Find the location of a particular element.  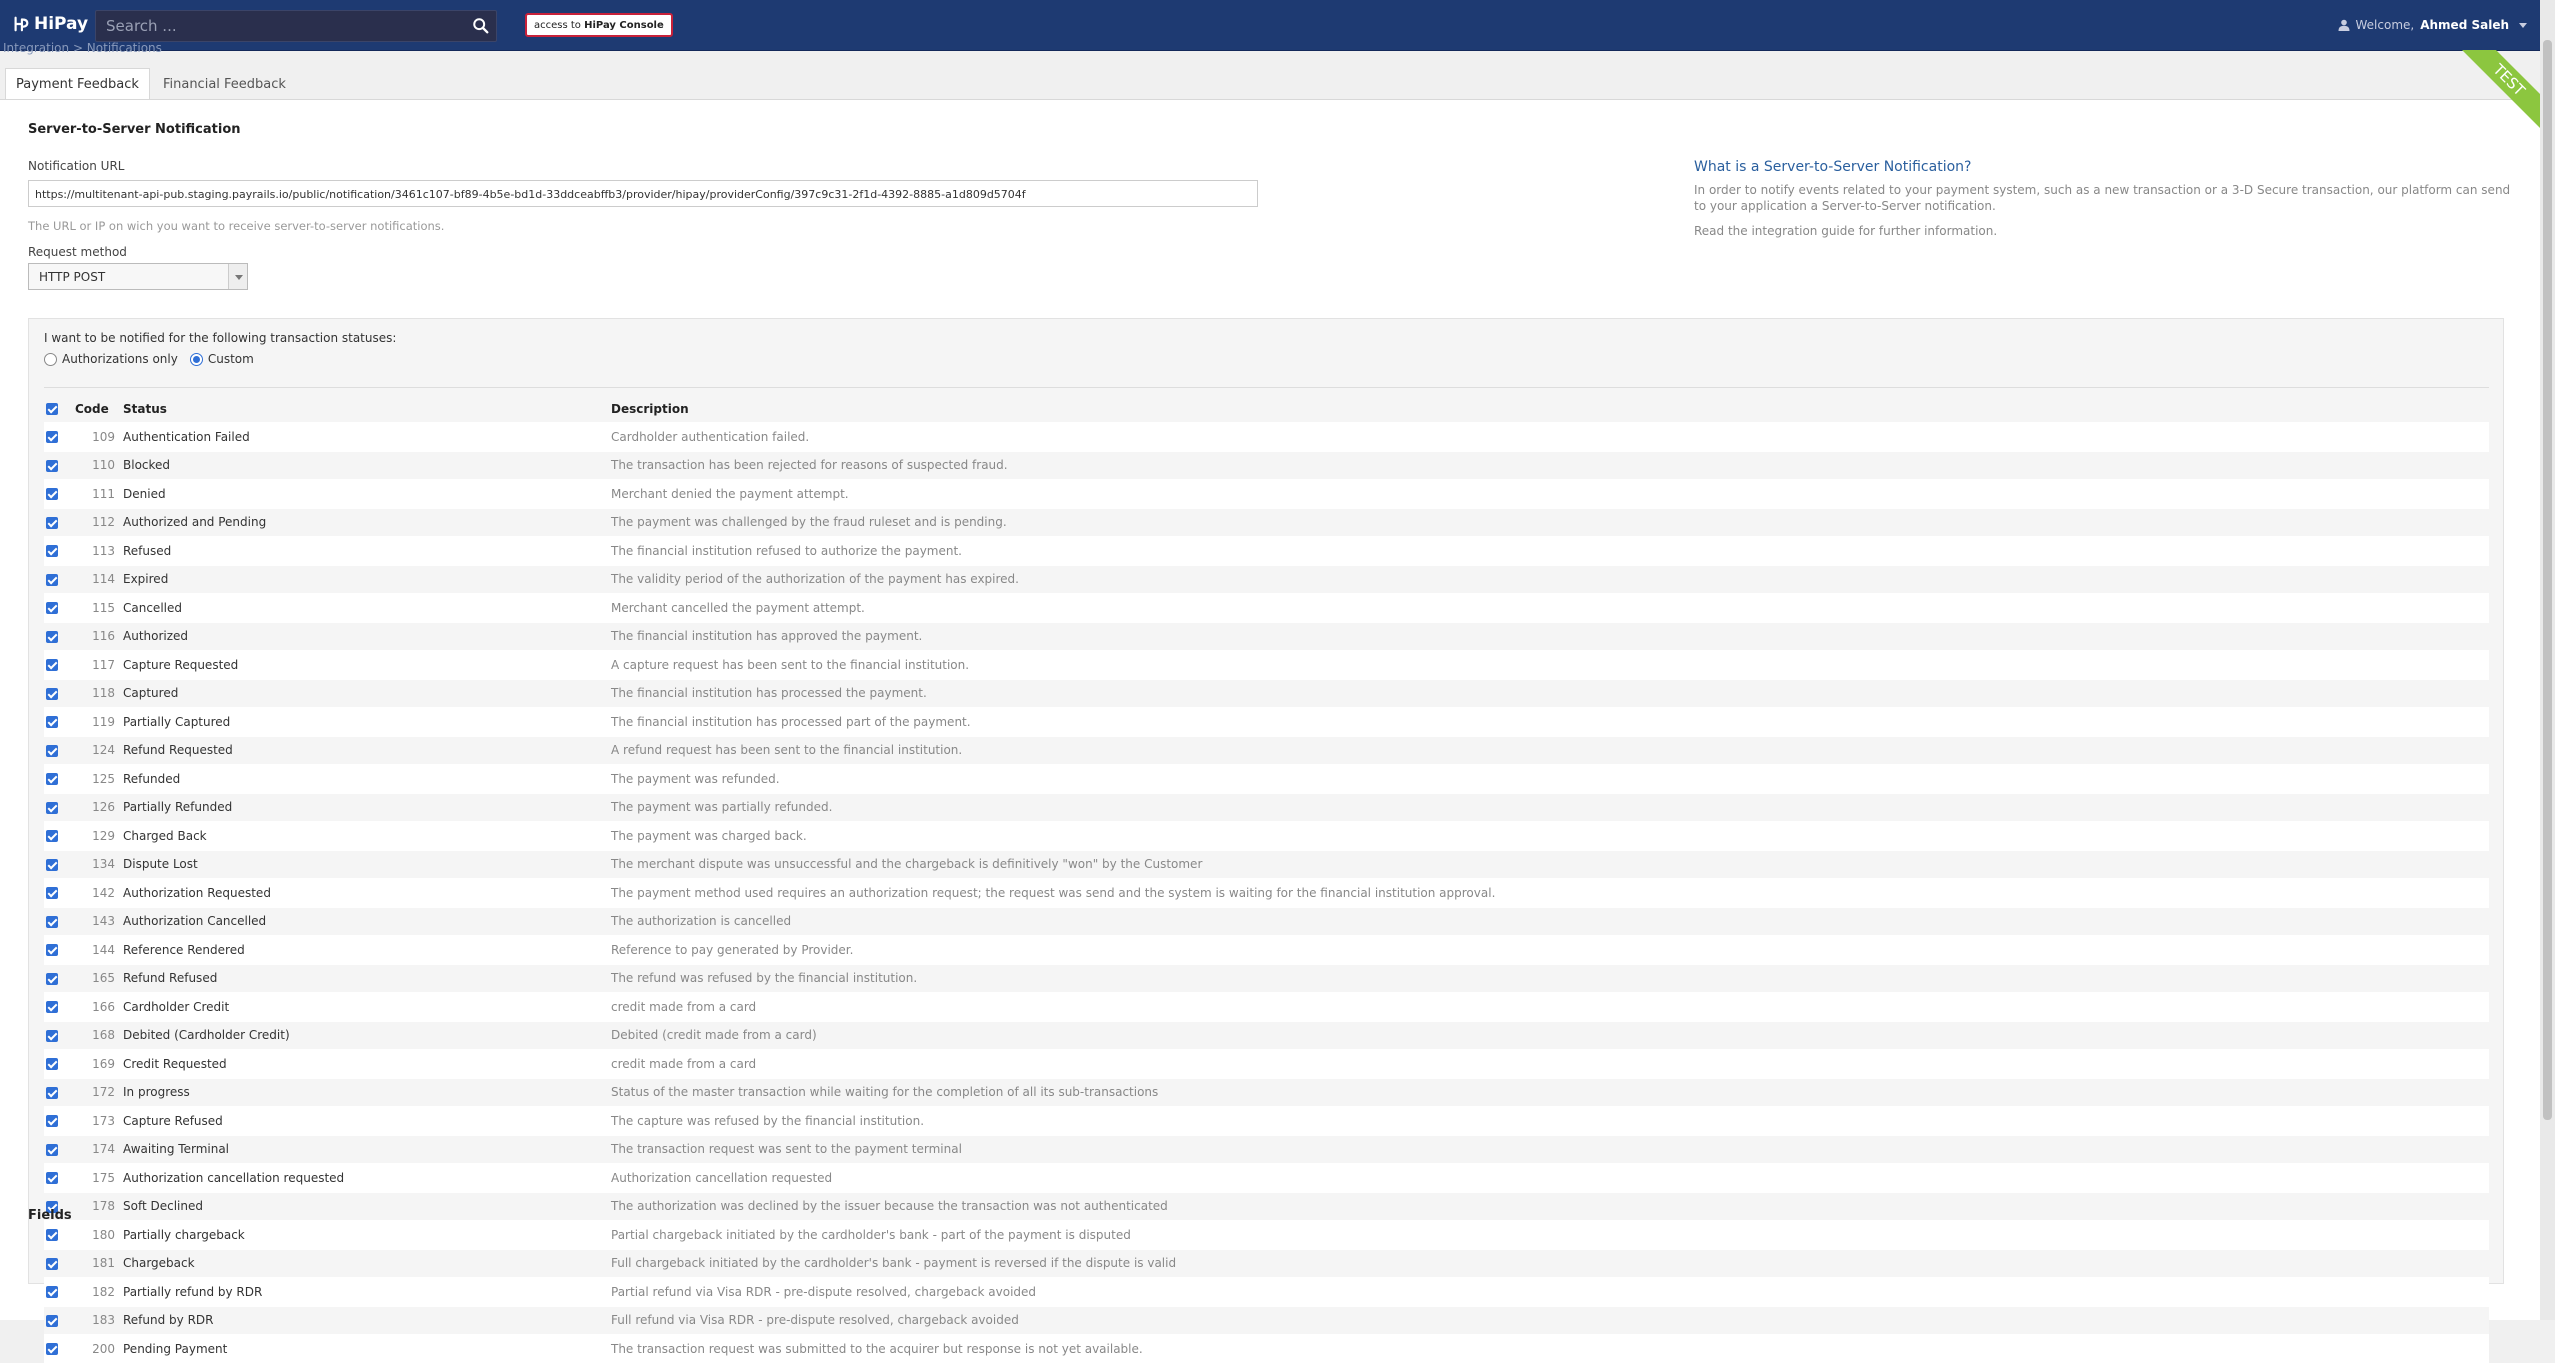

page-scrollbar is located at coordinates (2547, 660).